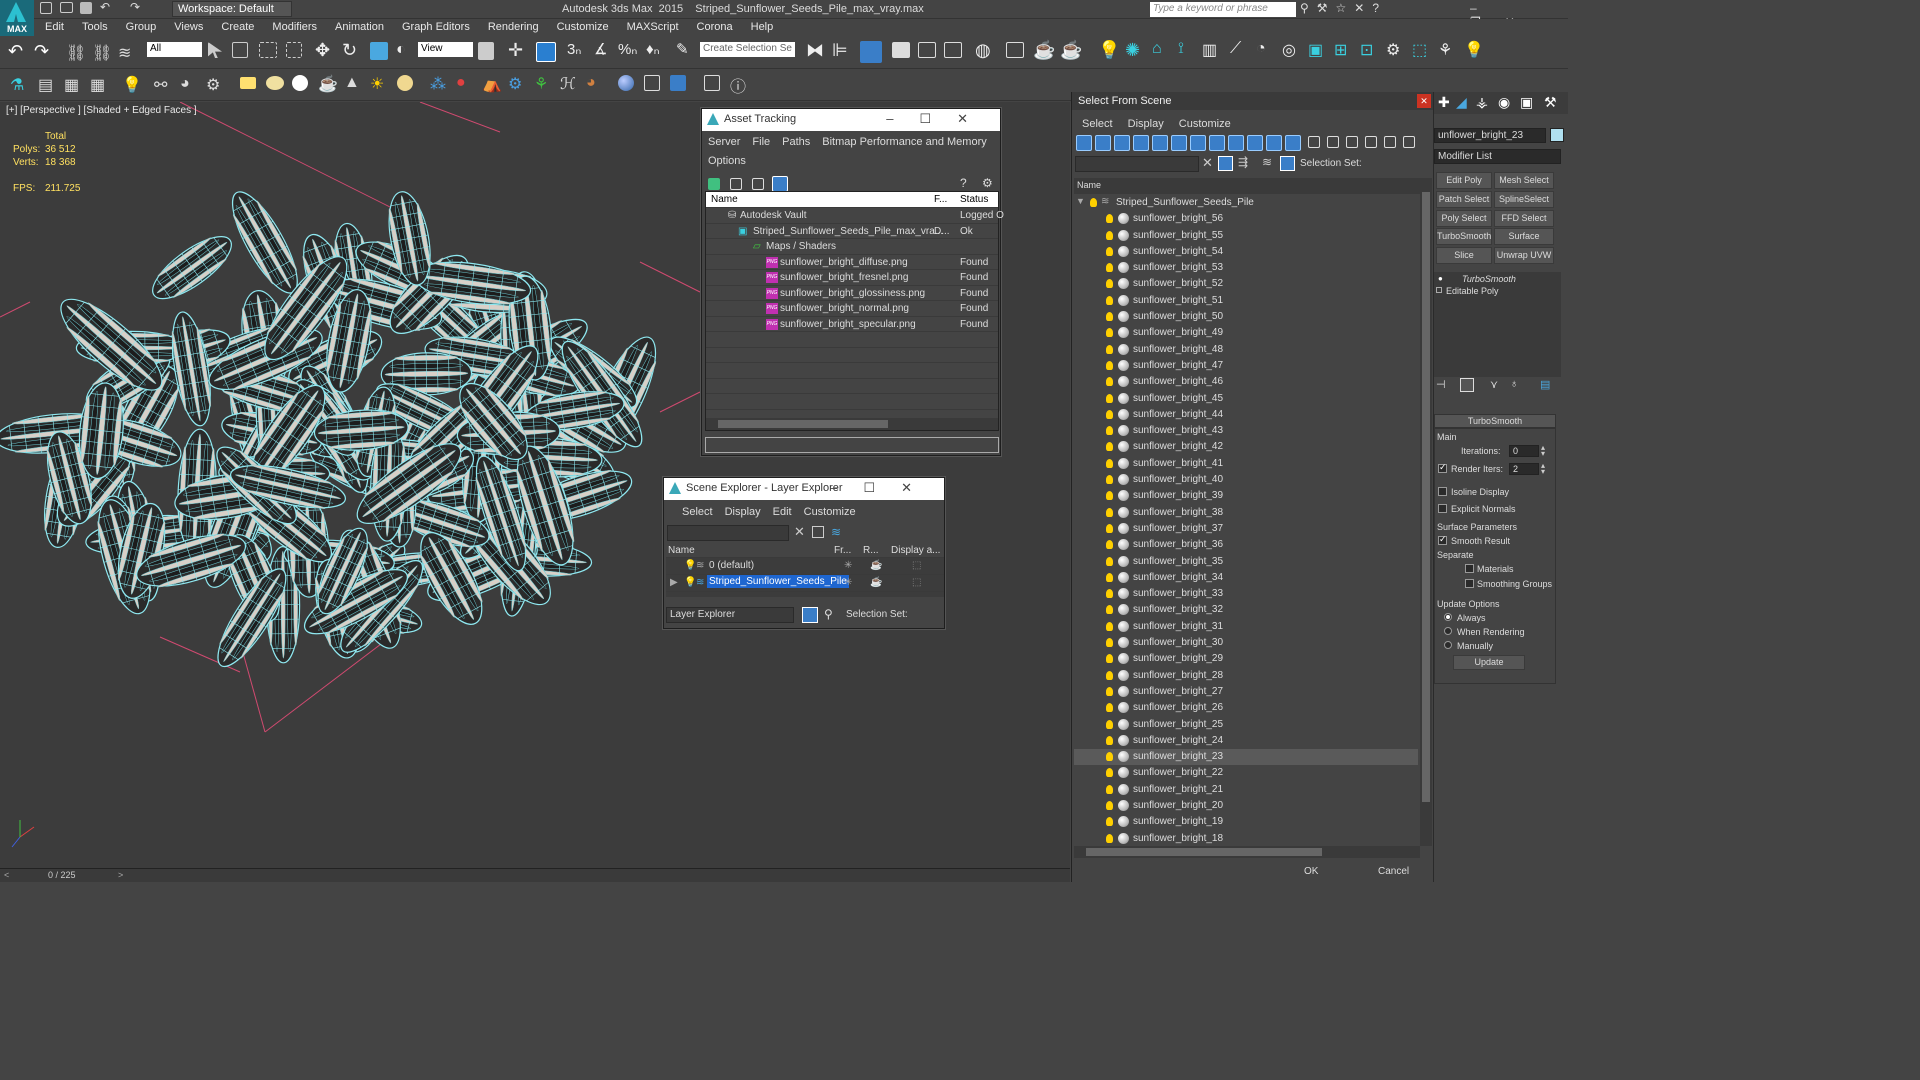 This screenshot has width=1920, height=1080. I want to click on curve-editor-icon, so click(927, 50).